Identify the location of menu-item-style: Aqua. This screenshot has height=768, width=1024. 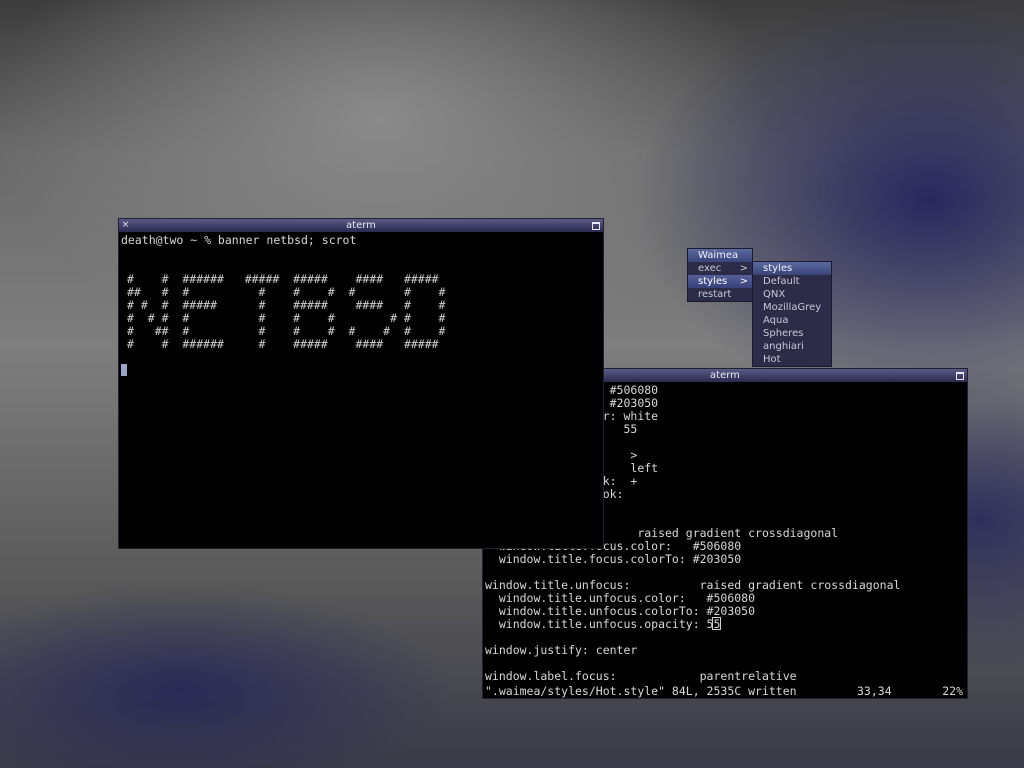
(792, 320).